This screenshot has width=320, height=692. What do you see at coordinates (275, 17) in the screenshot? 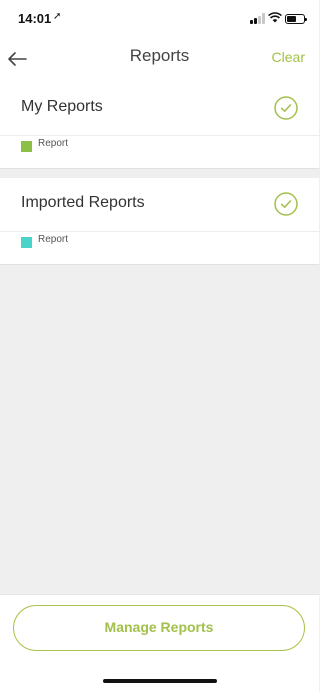
I see `wifi-icon` at bounding box center [275, 17].